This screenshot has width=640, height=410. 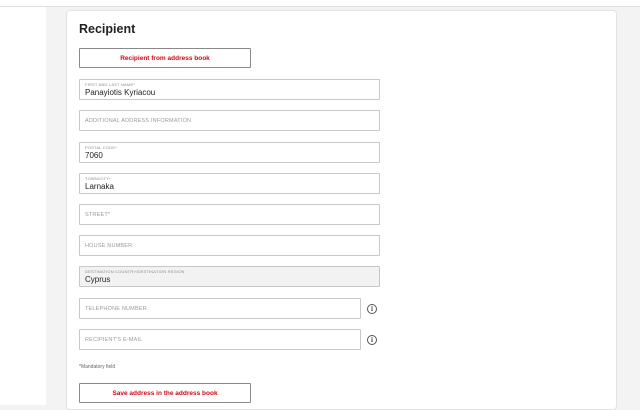 I want to click on email-placeholder: RECIPIENT'S E-MAIL, so click(x=114, y=340).